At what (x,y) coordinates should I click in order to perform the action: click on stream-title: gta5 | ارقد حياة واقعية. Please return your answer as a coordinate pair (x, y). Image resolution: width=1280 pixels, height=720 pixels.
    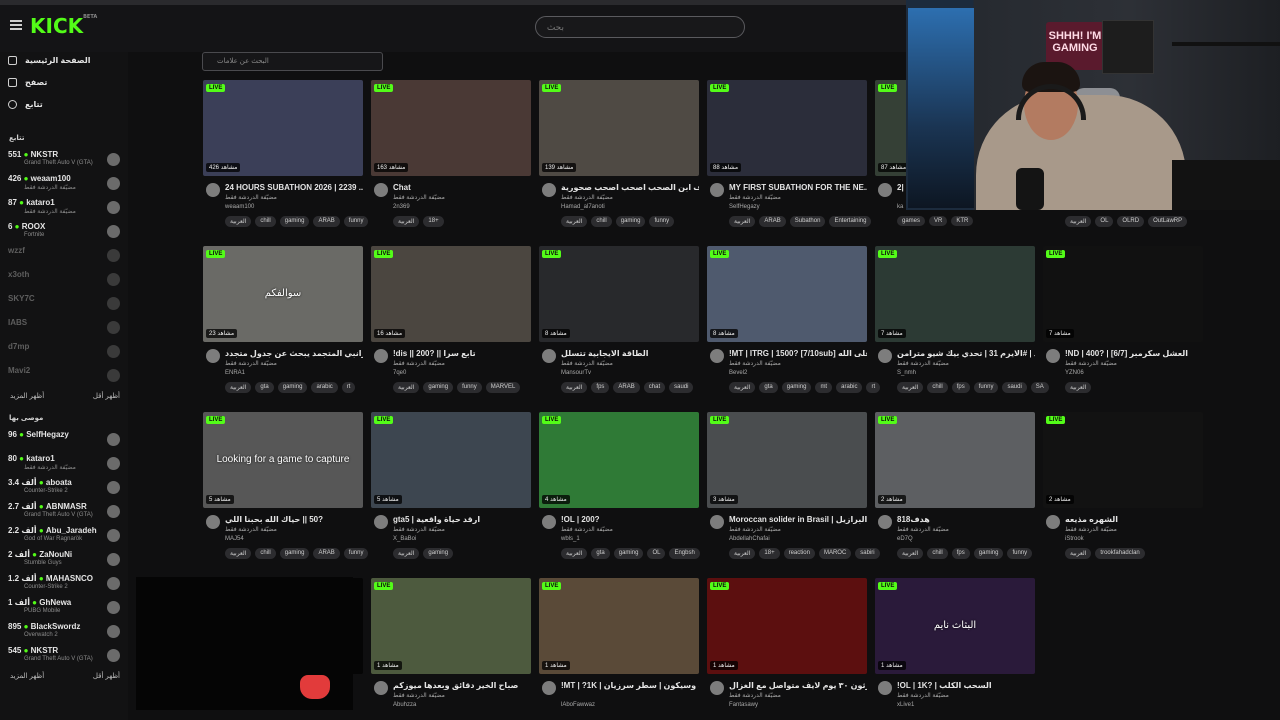
    Looking at the image, I should click on (462, 519).